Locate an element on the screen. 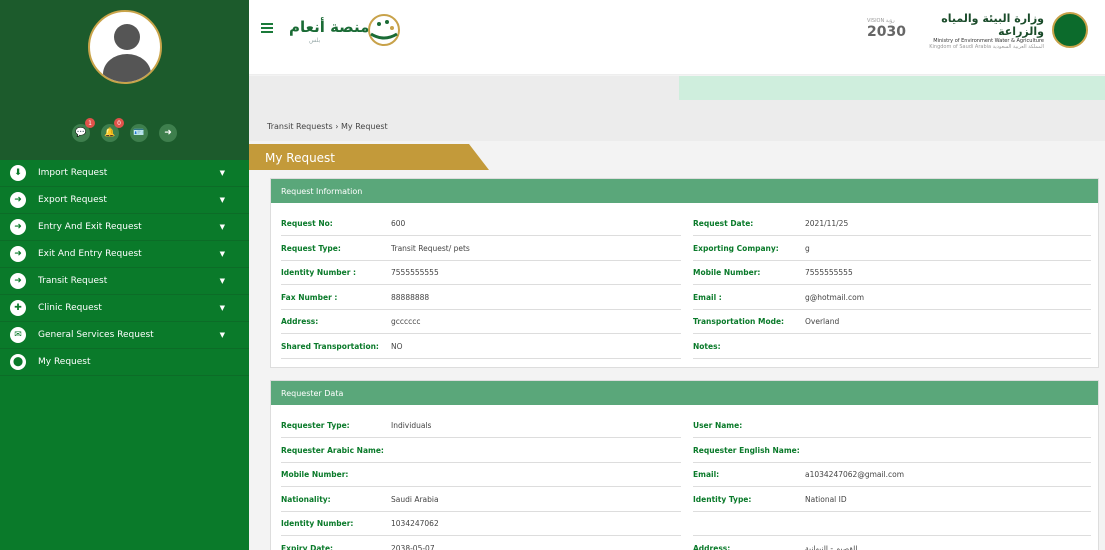 The height and width of the screenshot is (550, 1105). field-value: g@hotmail.com is located at coordinates (835, 297).